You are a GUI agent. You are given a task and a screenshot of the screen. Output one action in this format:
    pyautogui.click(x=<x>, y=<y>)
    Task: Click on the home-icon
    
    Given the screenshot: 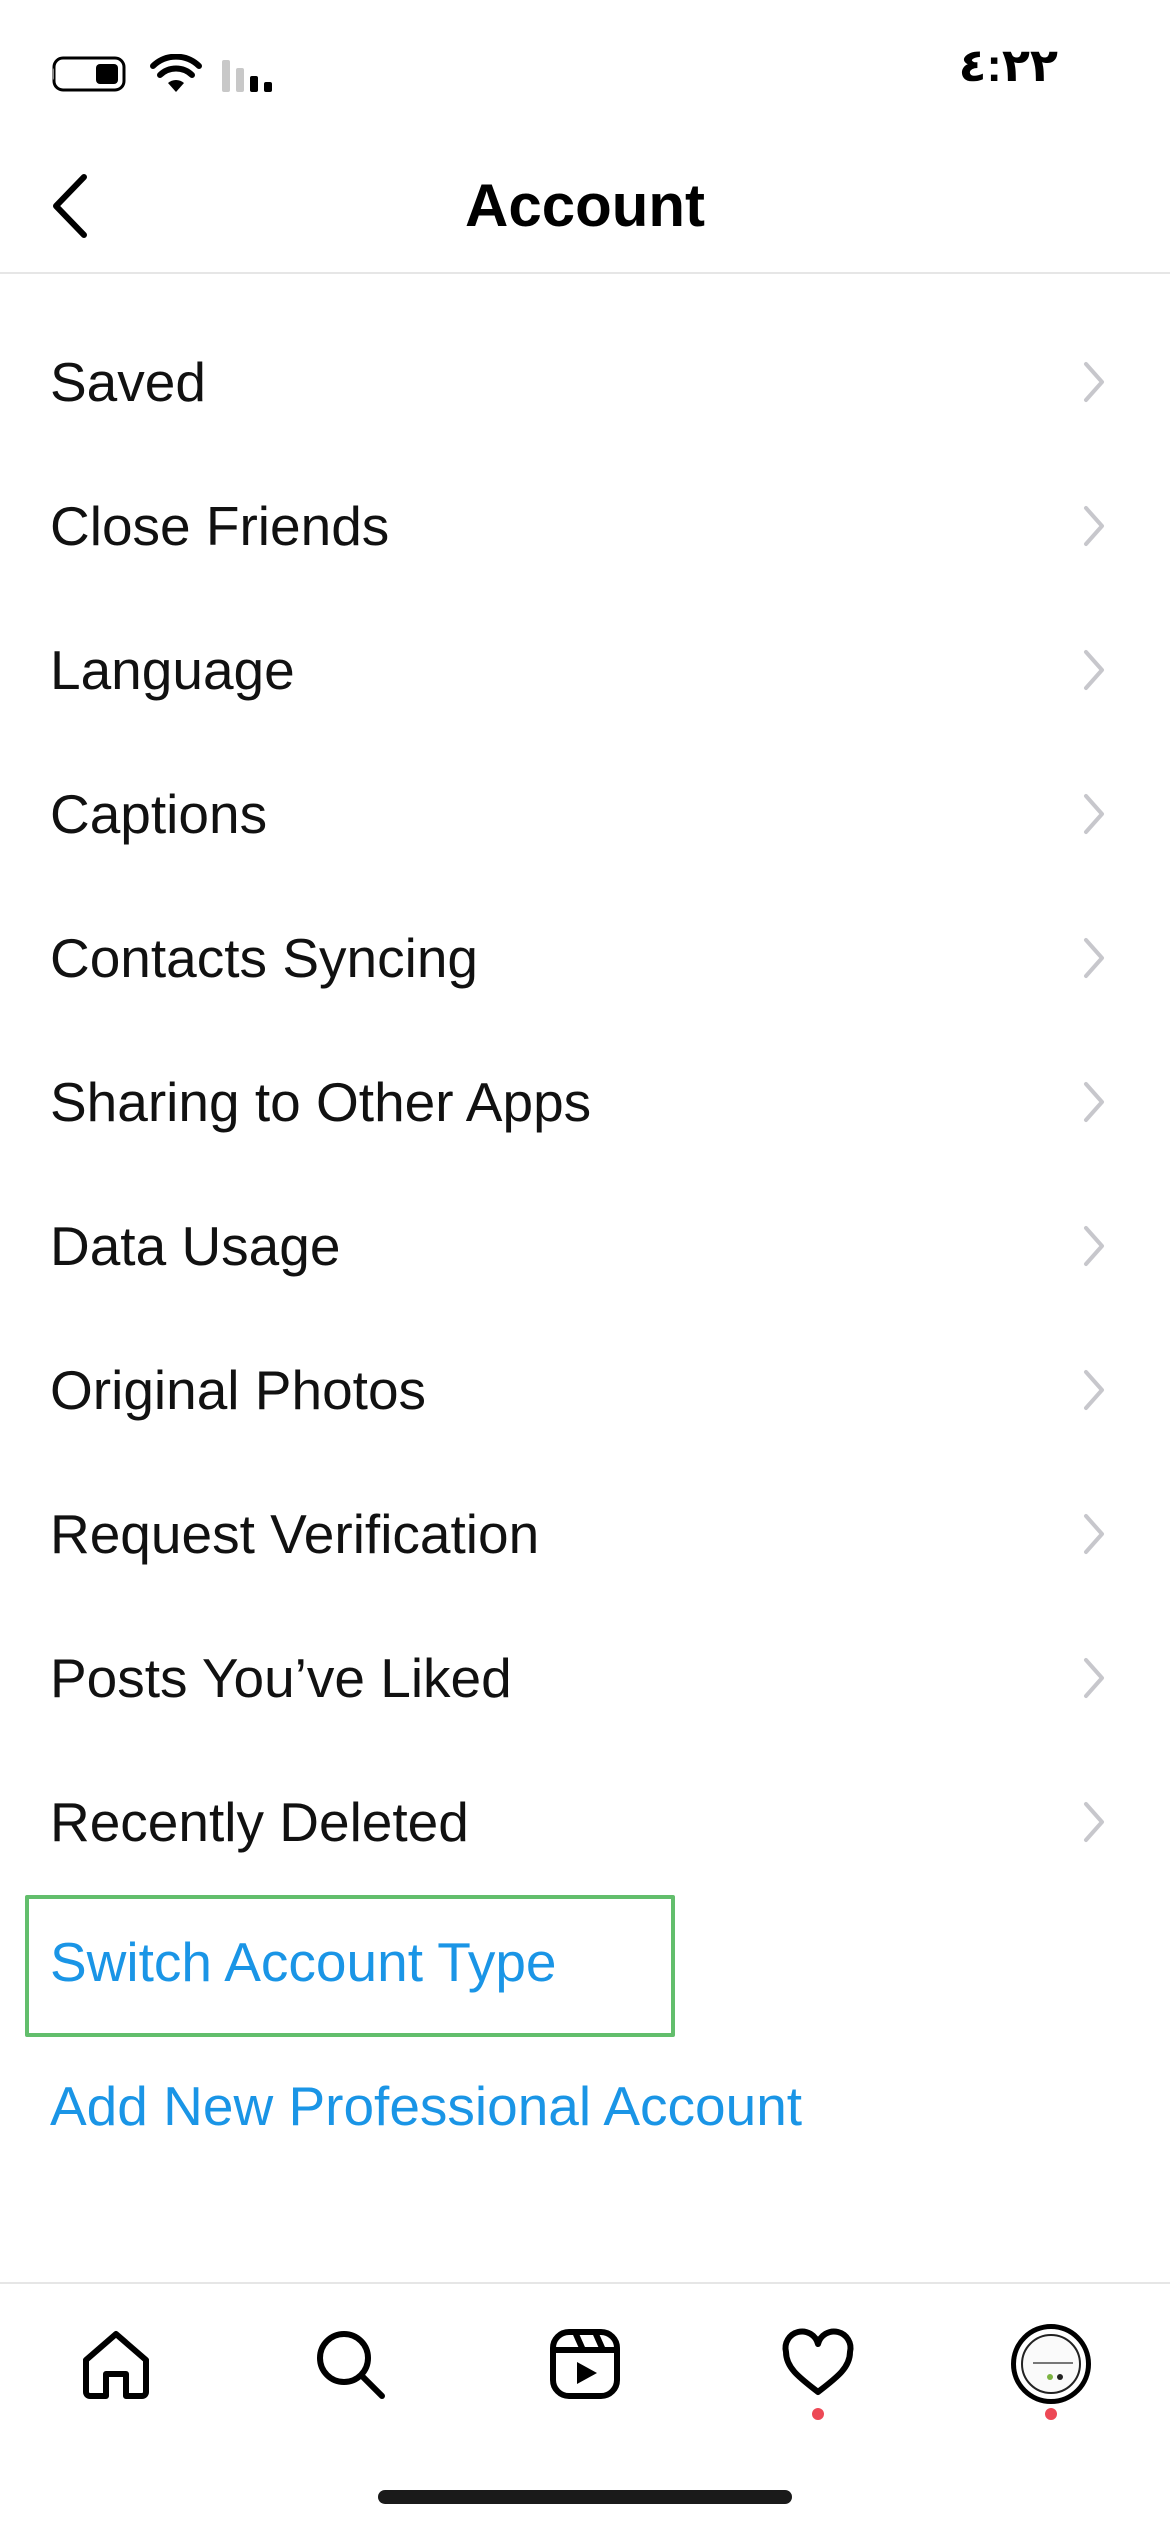 What is the action you would take?
    pyautogui.click(x=116, y=2365)
    